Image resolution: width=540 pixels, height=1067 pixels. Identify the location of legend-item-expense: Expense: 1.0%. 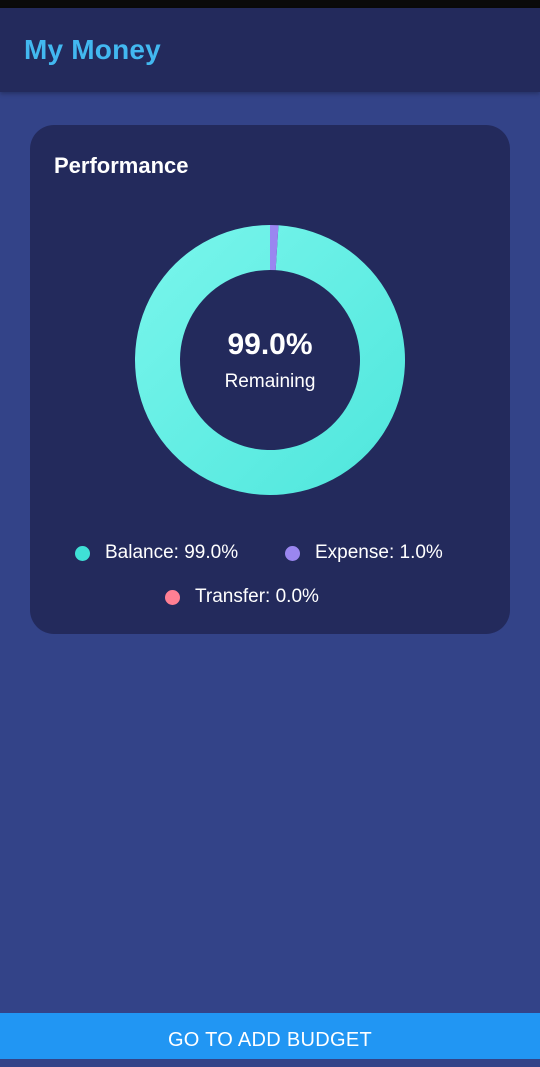
(364, 553).